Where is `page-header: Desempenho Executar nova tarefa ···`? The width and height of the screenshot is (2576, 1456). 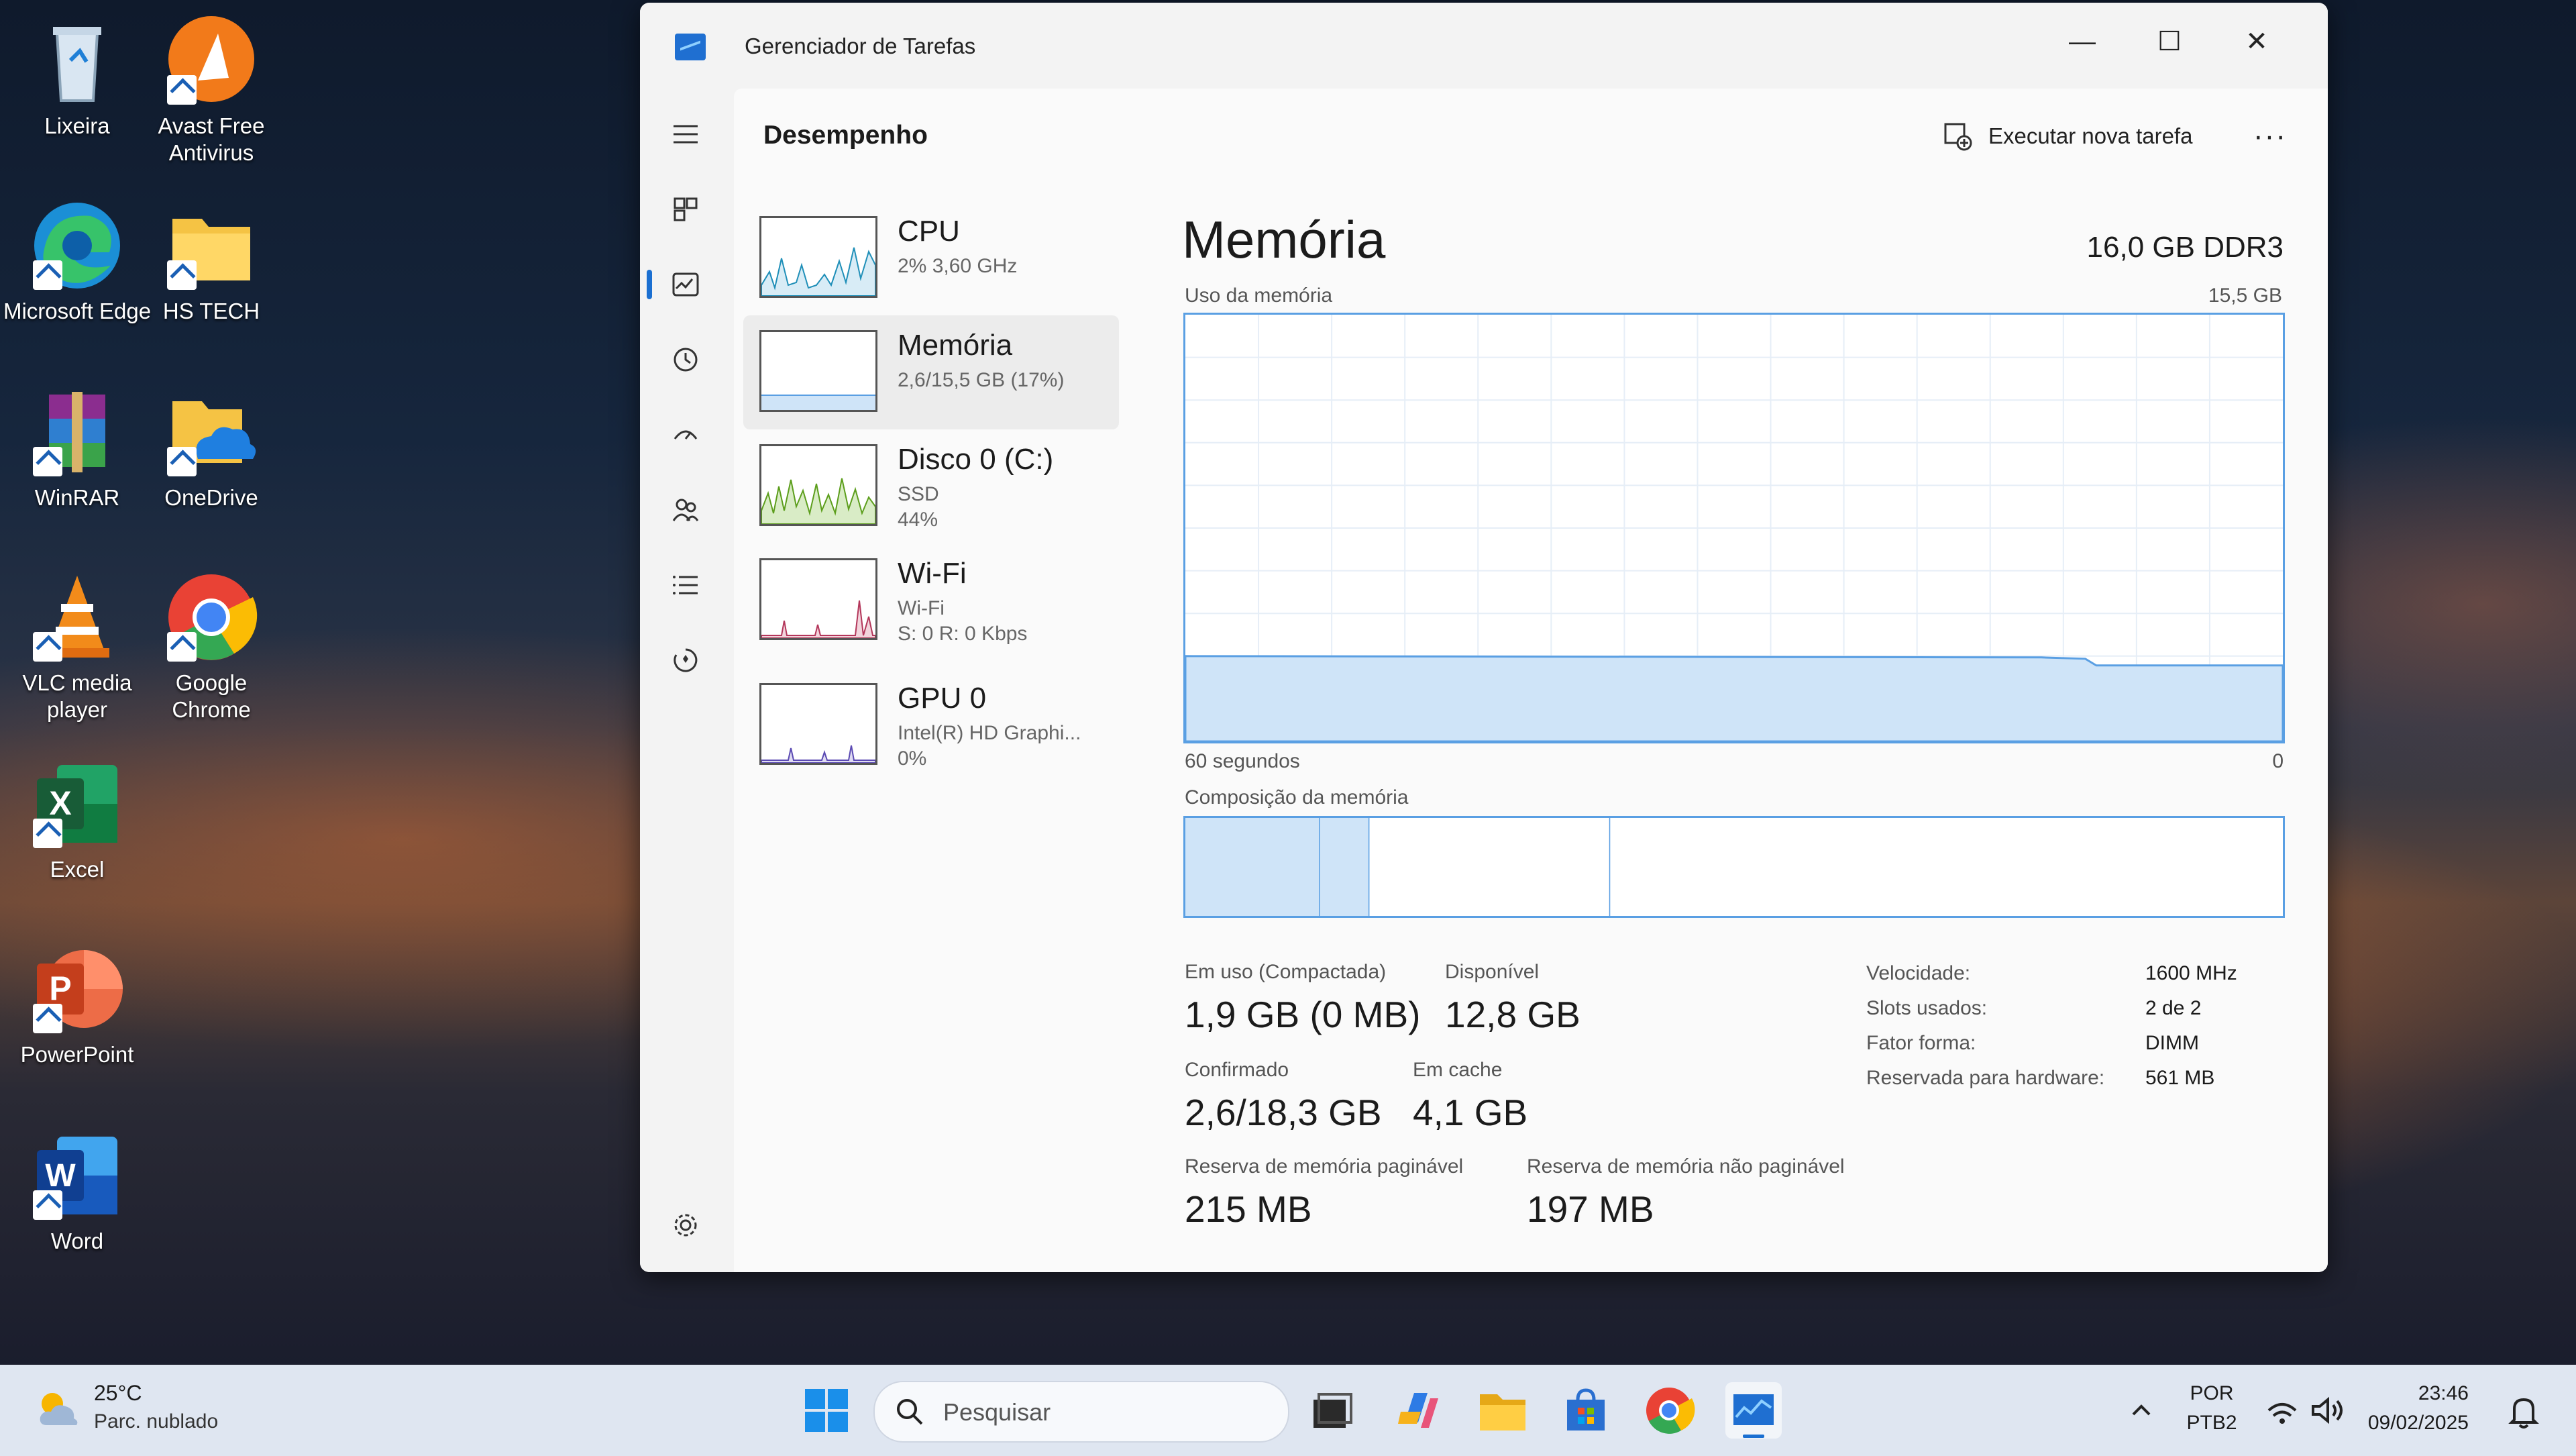
page-header: Desempenho Executar nova tarefa ··· is located at coordinates (1531, 136).